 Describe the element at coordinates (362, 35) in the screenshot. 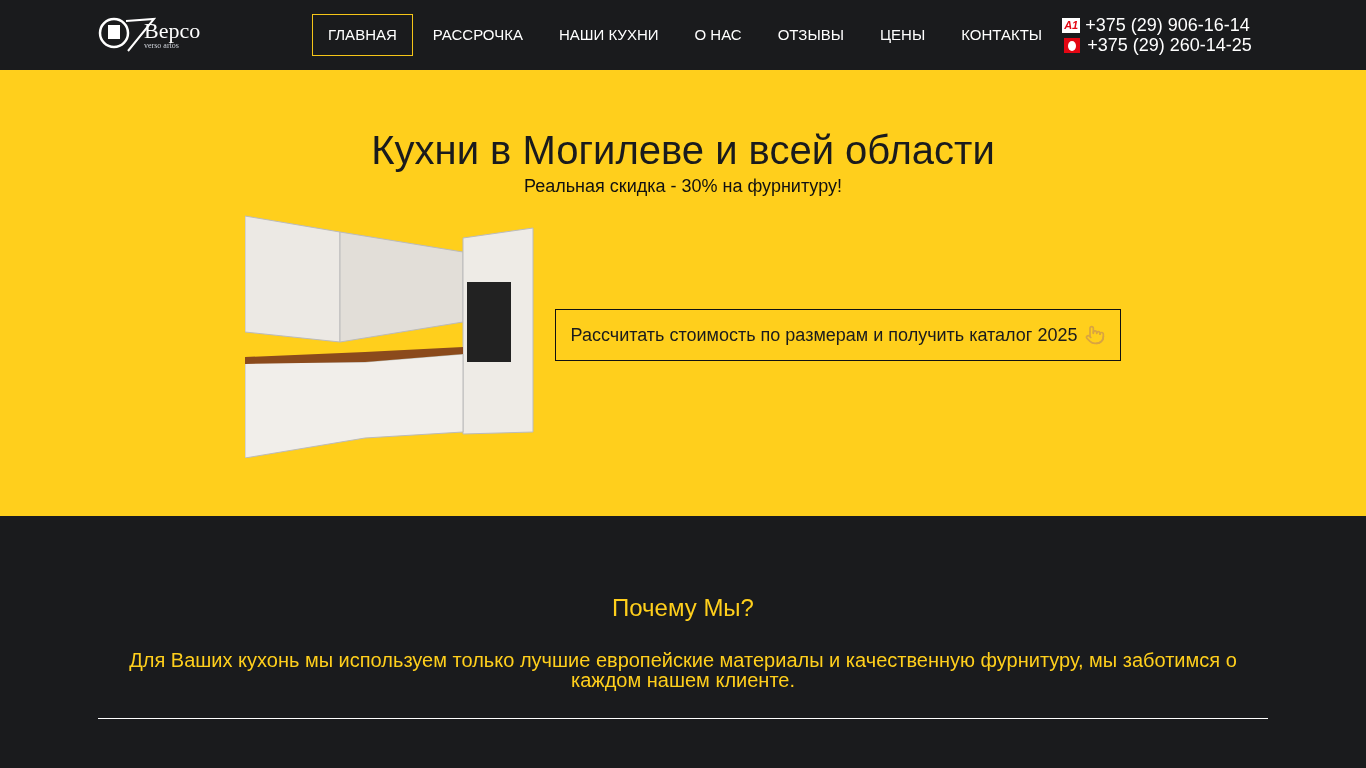

I see `nav-link: ГЛАВНАЯ` at that location.